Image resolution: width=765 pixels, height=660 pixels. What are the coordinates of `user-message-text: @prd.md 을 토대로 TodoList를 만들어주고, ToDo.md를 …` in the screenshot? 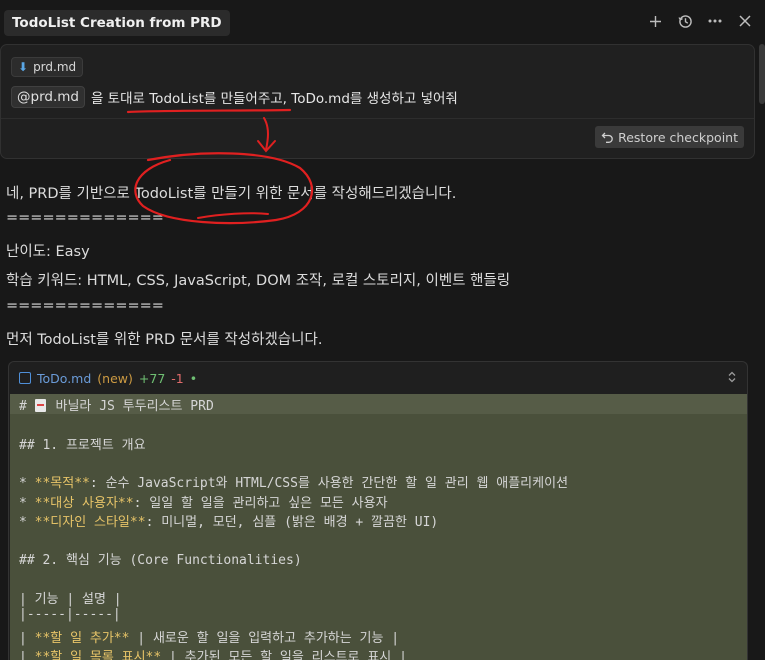 It's located at (234, 97).